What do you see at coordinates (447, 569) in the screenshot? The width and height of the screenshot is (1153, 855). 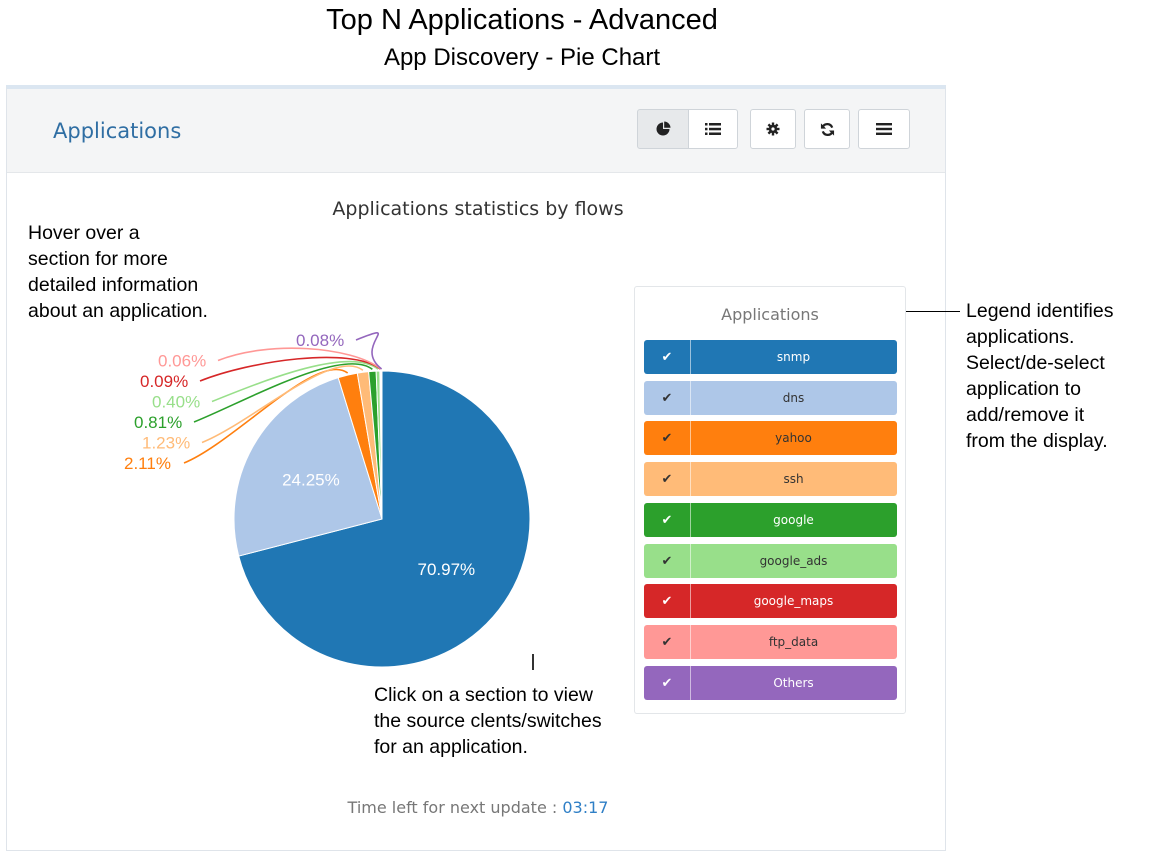 I see `slice-label-snmp: 70.97%` at bounding box center [447, 569].